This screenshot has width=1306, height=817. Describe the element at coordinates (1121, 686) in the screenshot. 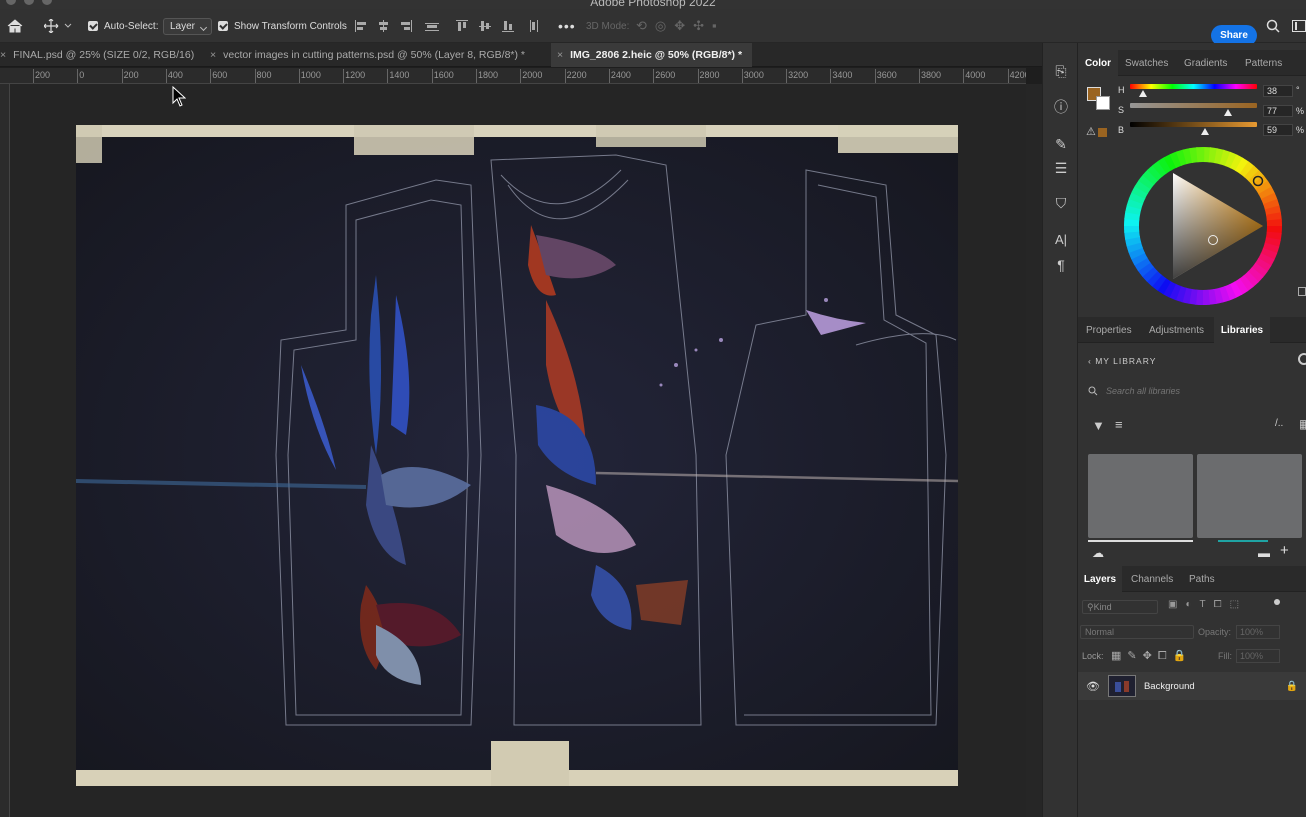

I see `layer-thumbnail` at that location.